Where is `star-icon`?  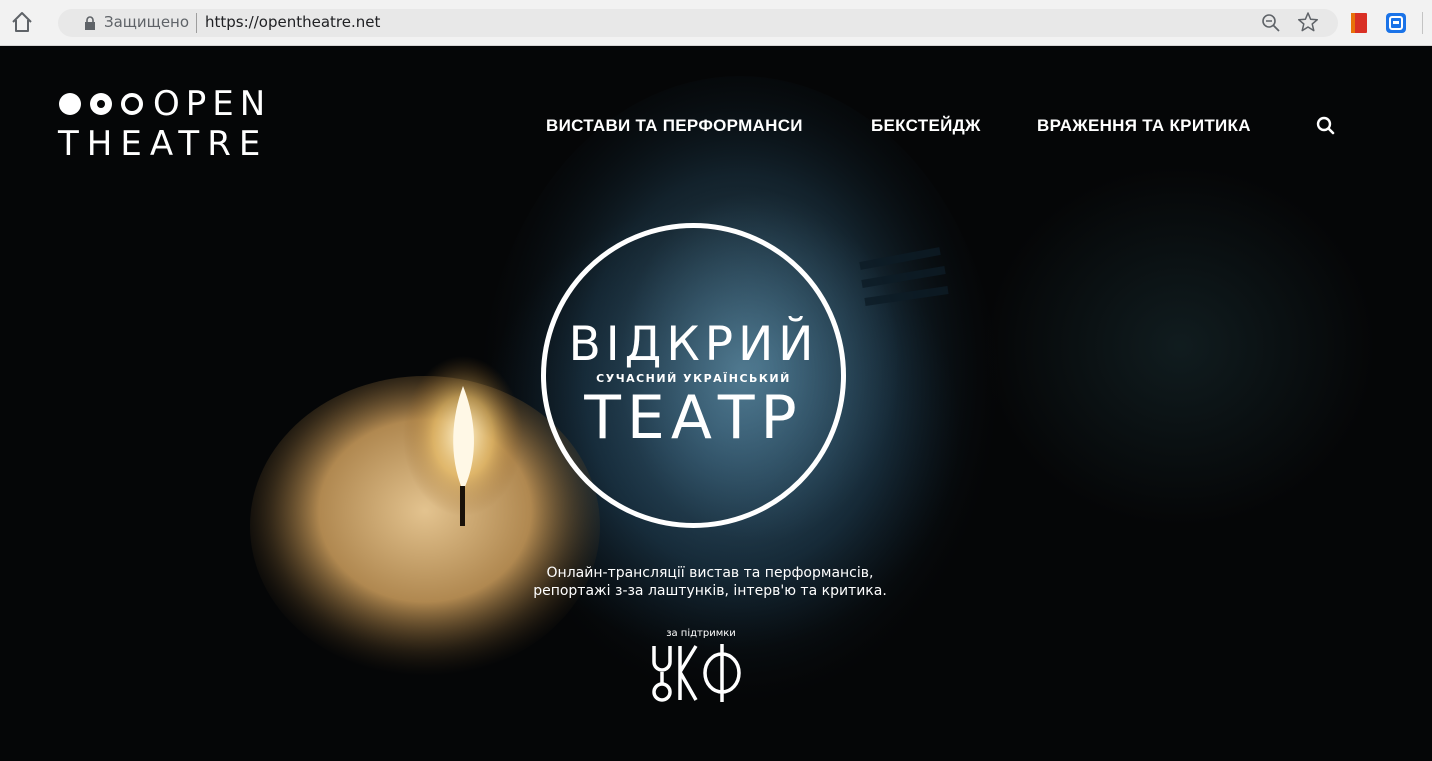
star-icon is located at coordinates (1308, 22).